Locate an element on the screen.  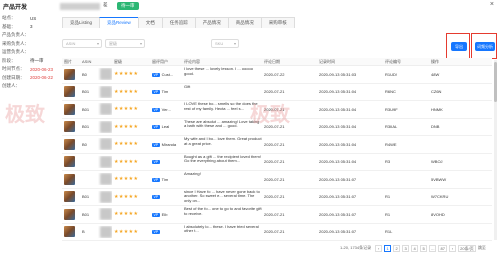
column-header: 评论编号 is located at coordinates (406, 62).